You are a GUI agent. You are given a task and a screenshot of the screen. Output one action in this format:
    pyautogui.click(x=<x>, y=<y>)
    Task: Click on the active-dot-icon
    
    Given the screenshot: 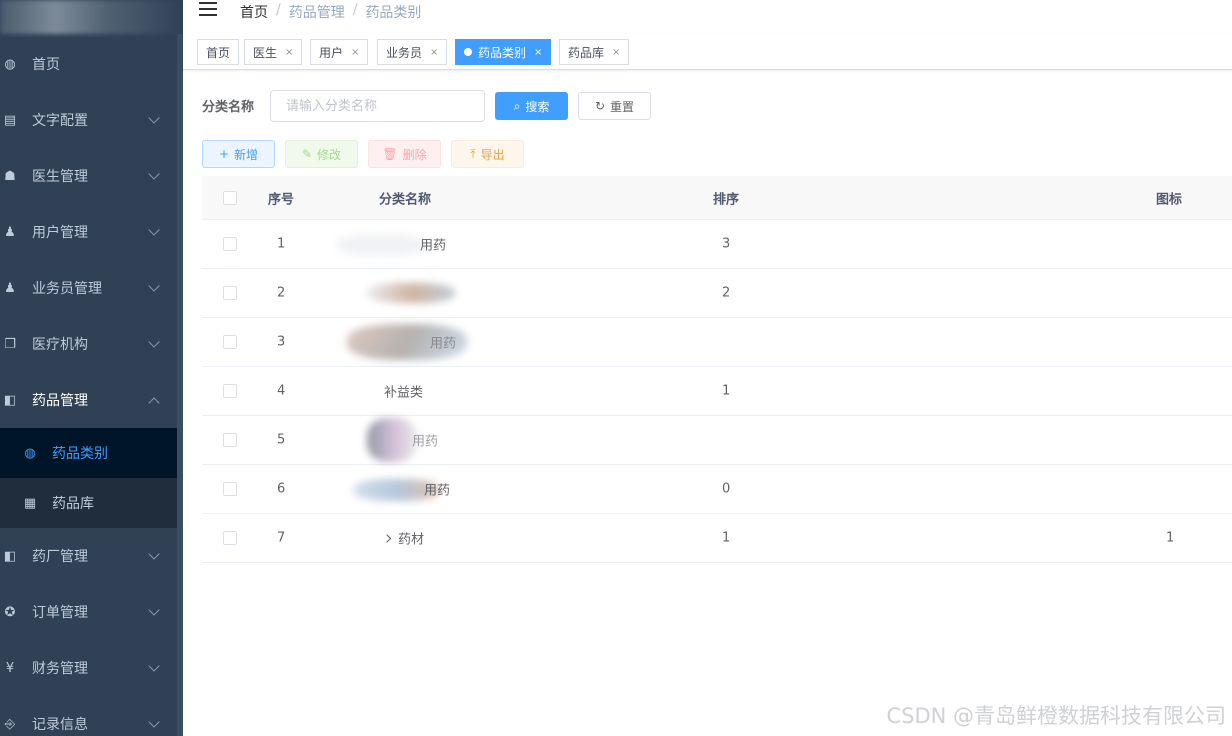 What is the action you would take?
    pyautogui.click(x=468, y=52)
    